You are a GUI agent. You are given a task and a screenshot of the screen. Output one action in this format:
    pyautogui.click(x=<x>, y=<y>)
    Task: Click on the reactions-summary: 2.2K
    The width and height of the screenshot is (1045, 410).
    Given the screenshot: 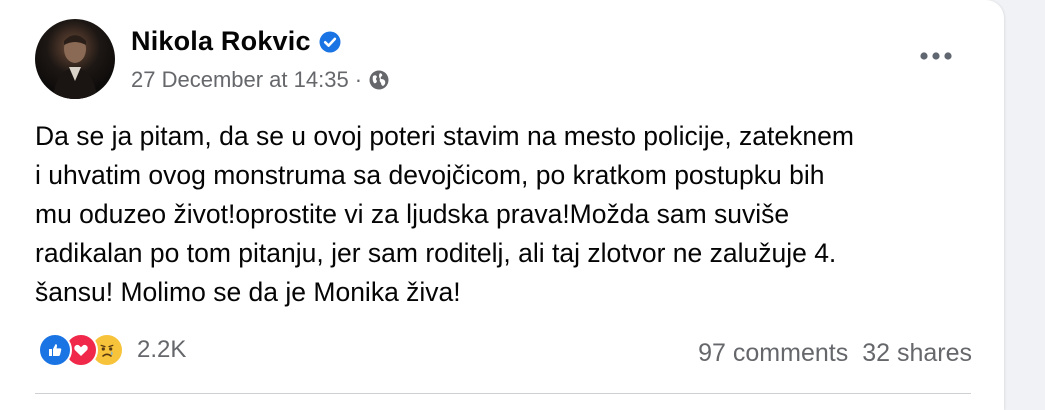 What is the action you would take?
    pyautogui.click(x=112, y=350)
    